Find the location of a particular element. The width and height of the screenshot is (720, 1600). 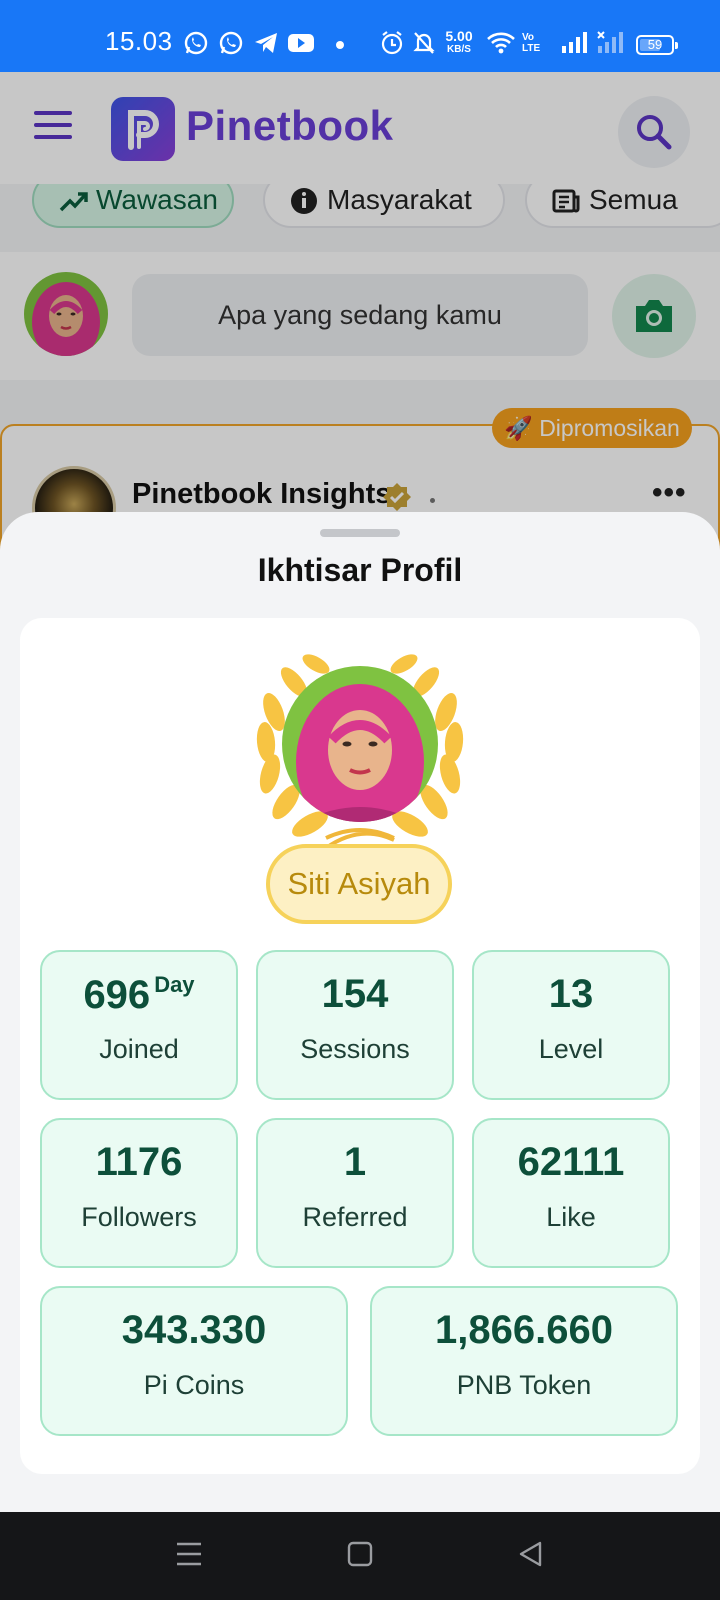

stat-label: Level is located at coordinates (571, 1049).